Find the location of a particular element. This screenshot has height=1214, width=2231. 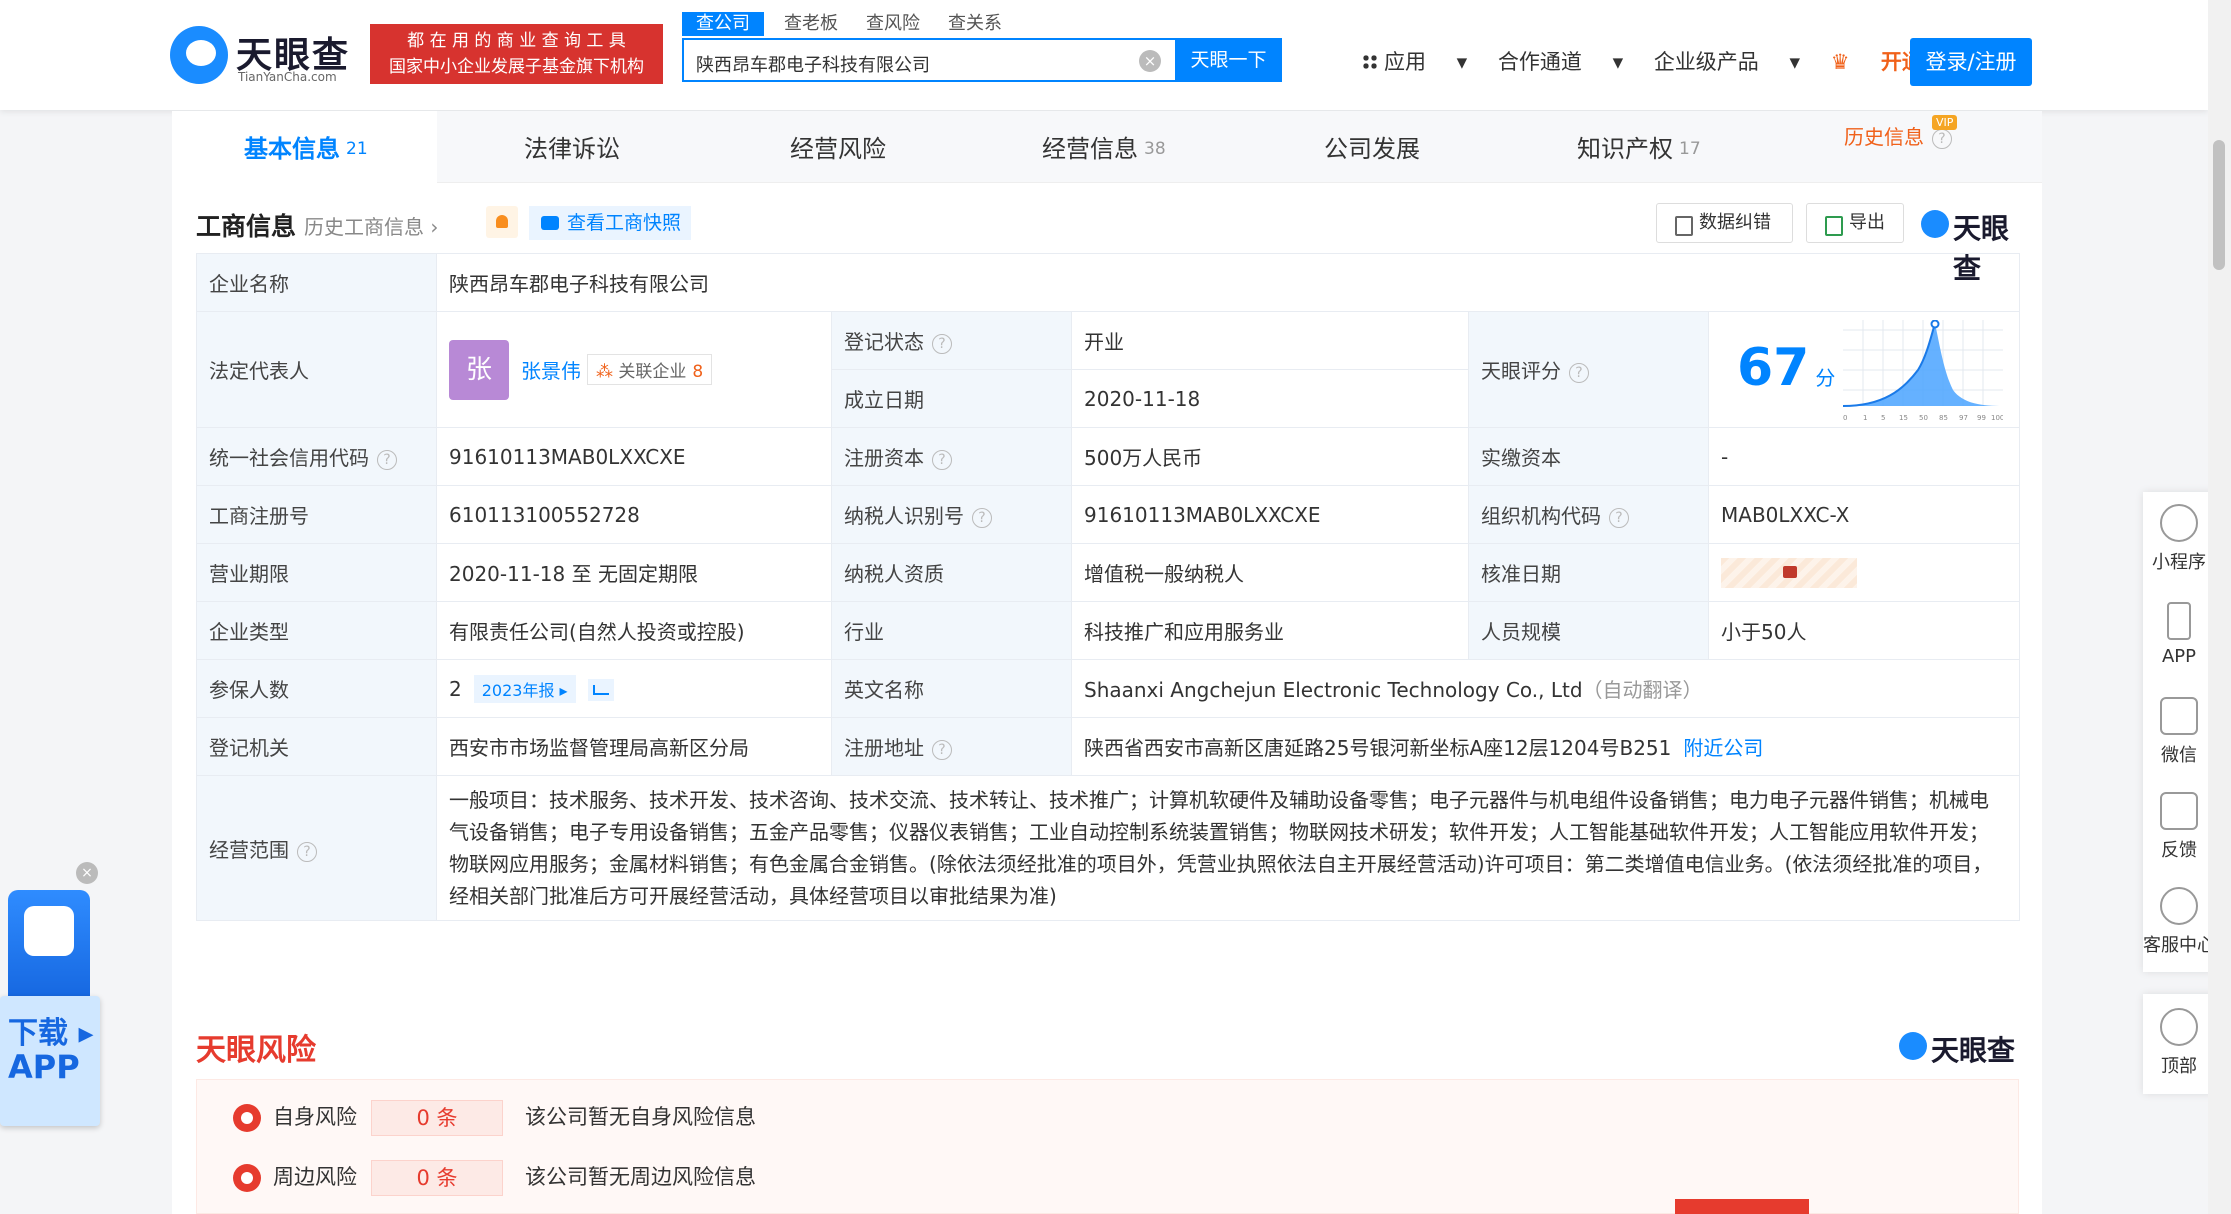

sidebar-app: APP is located at coordinates (2179, 634).